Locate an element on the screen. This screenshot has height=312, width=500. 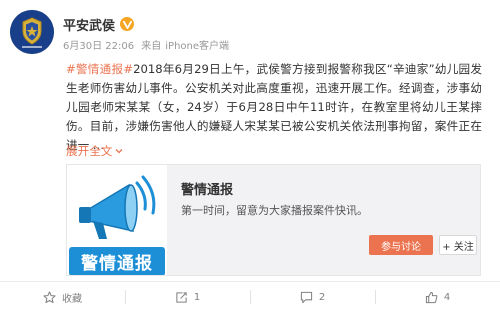
author-name: 平安武侯 is located at coordinates (89, 24).